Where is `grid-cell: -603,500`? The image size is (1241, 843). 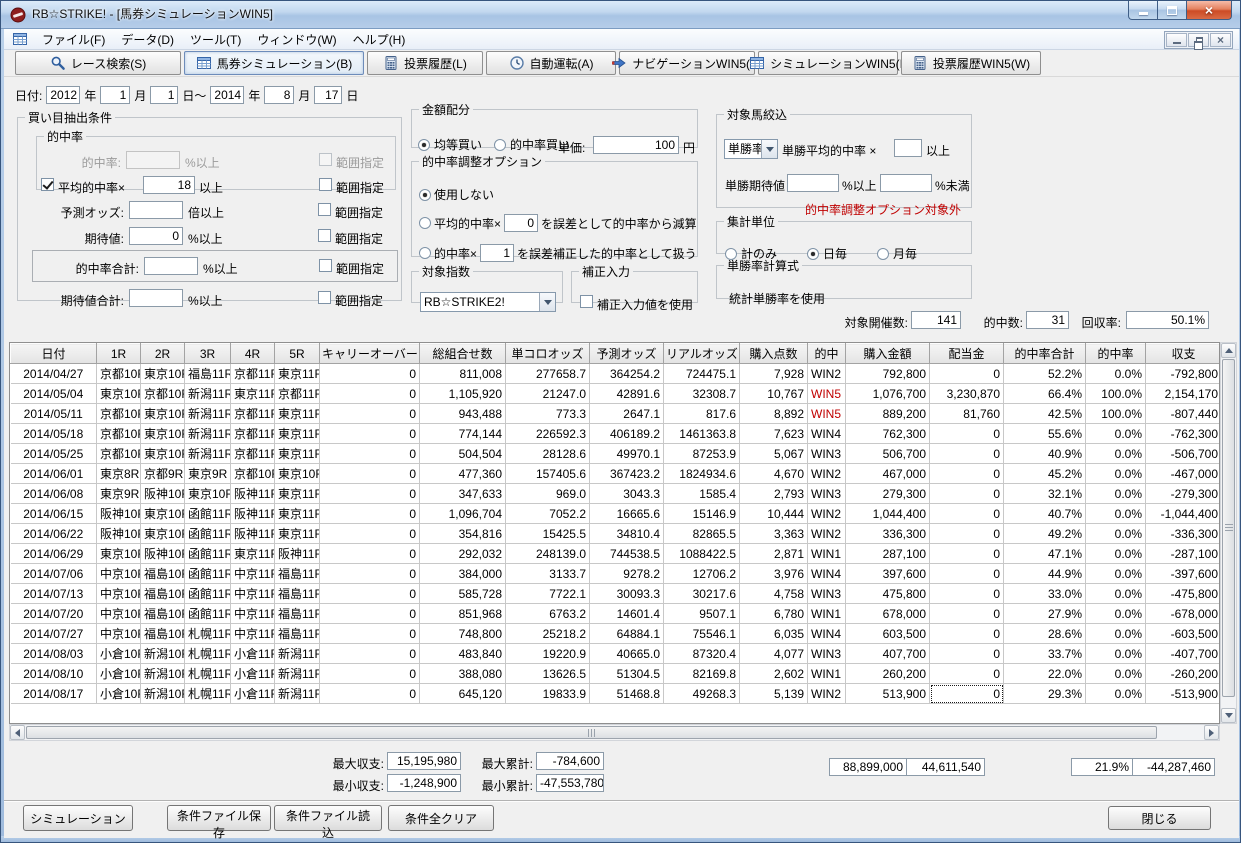 grid-cell: -603,500 is located at coordinates (1182, 633).